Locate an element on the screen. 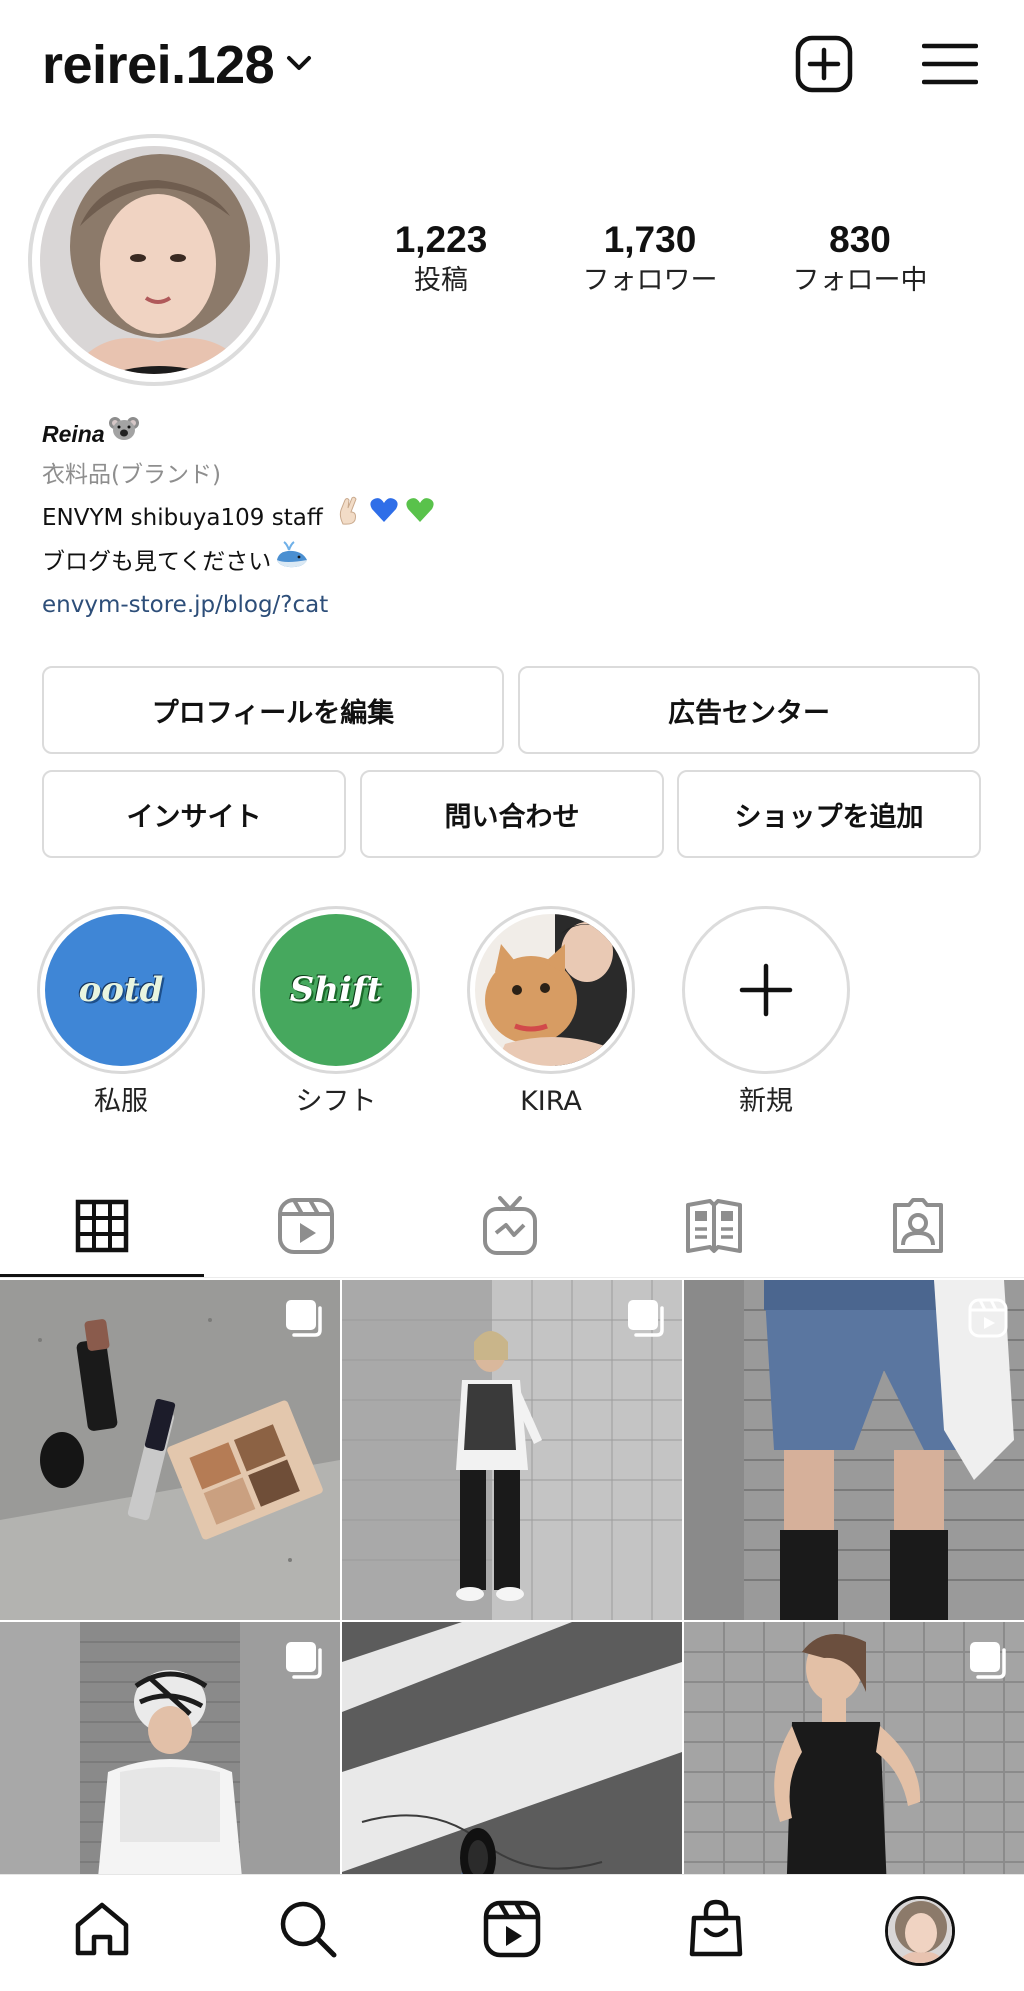 The width and height of the screenshot is (1024, 1991). tagged-icon is located at coordinates (918, 1228).